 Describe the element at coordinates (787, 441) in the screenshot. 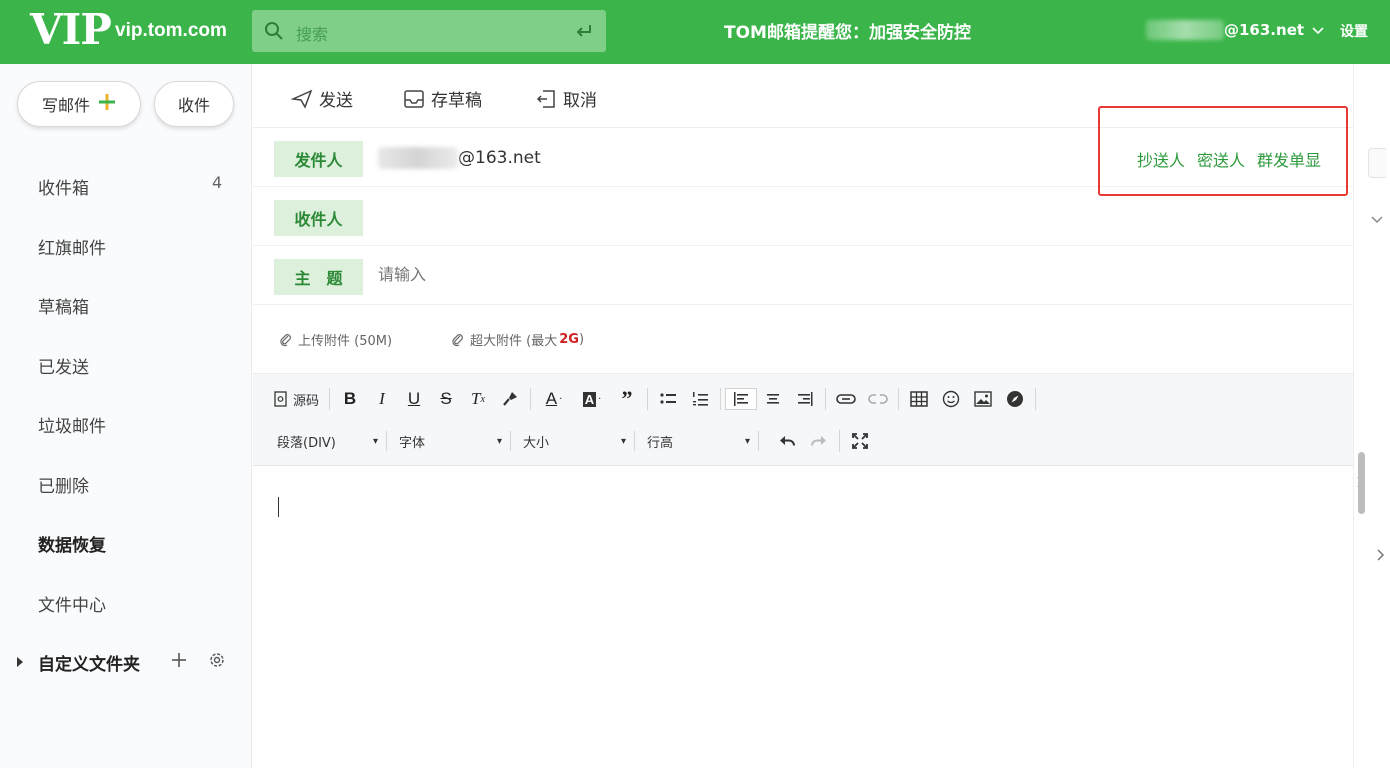

I see `undo-icon` at that location.